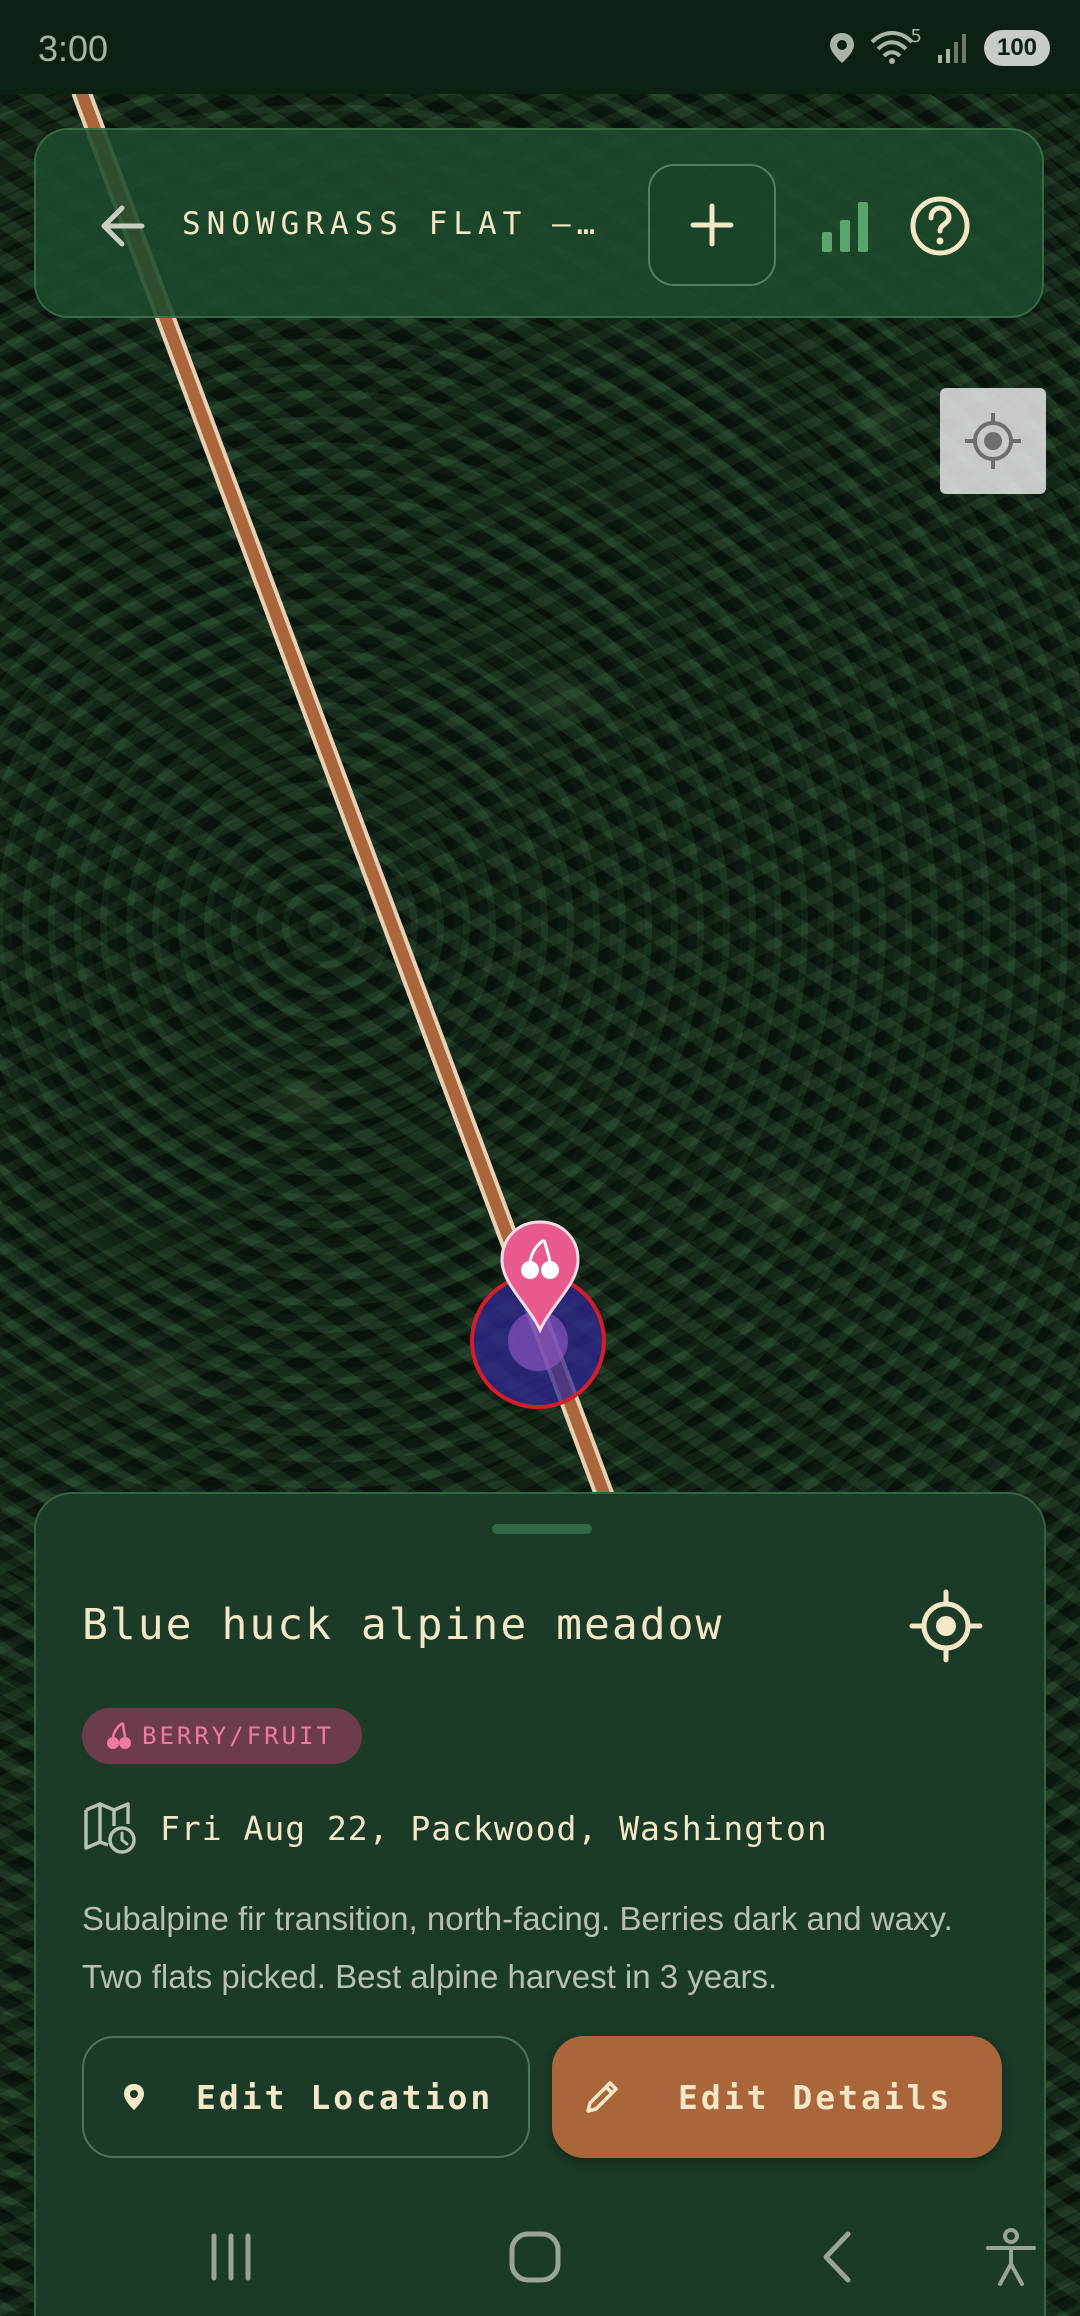  I want to click on sheet-drag-handle, so click(542, 1529).